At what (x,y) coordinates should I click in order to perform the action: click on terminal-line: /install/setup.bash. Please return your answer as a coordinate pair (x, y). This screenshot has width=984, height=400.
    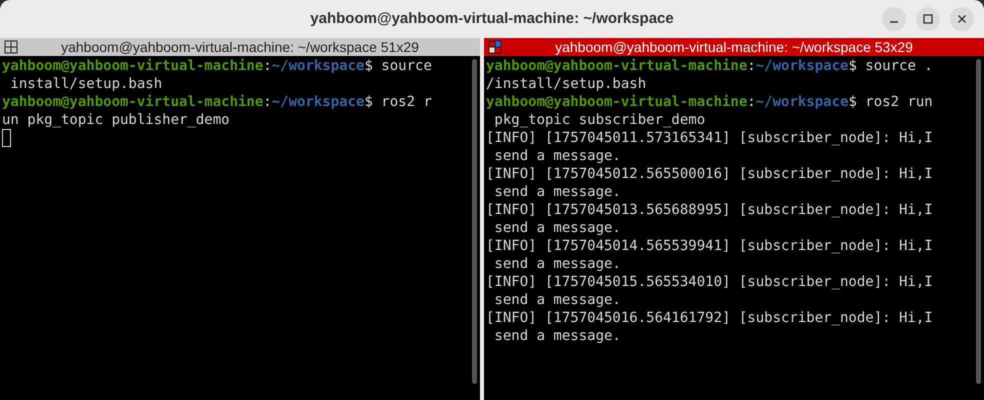
    Looking at the image, I should click on (566, 84).